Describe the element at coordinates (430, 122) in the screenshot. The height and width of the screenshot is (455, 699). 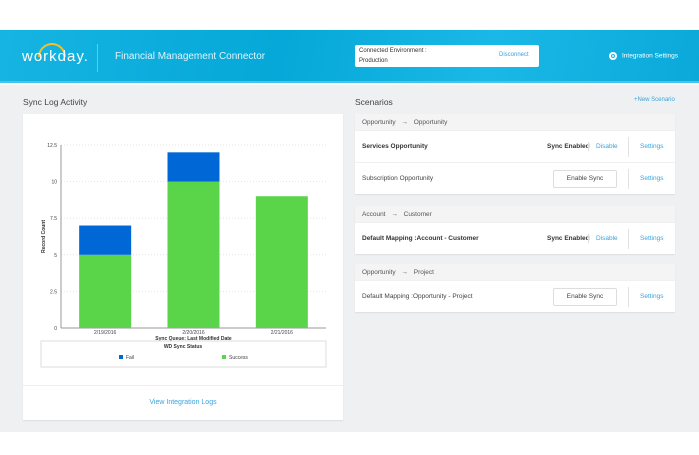
I see `target-object: Opportunity` at that location.